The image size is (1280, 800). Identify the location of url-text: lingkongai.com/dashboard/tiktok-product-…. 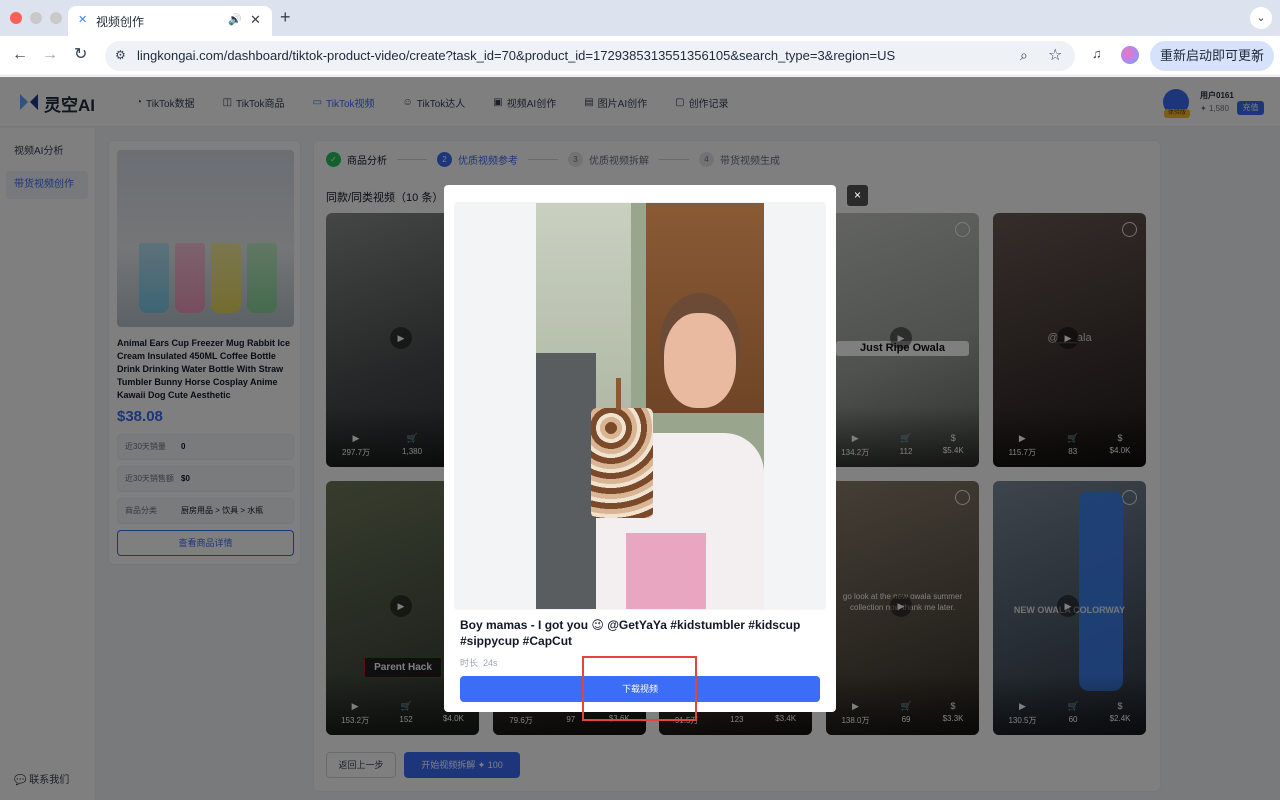
(516, 55).